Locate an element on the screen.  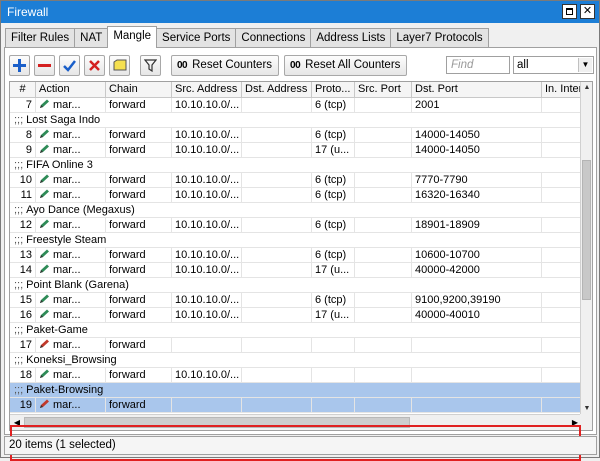
col-number-header: # is located at coordinates (23, 90).